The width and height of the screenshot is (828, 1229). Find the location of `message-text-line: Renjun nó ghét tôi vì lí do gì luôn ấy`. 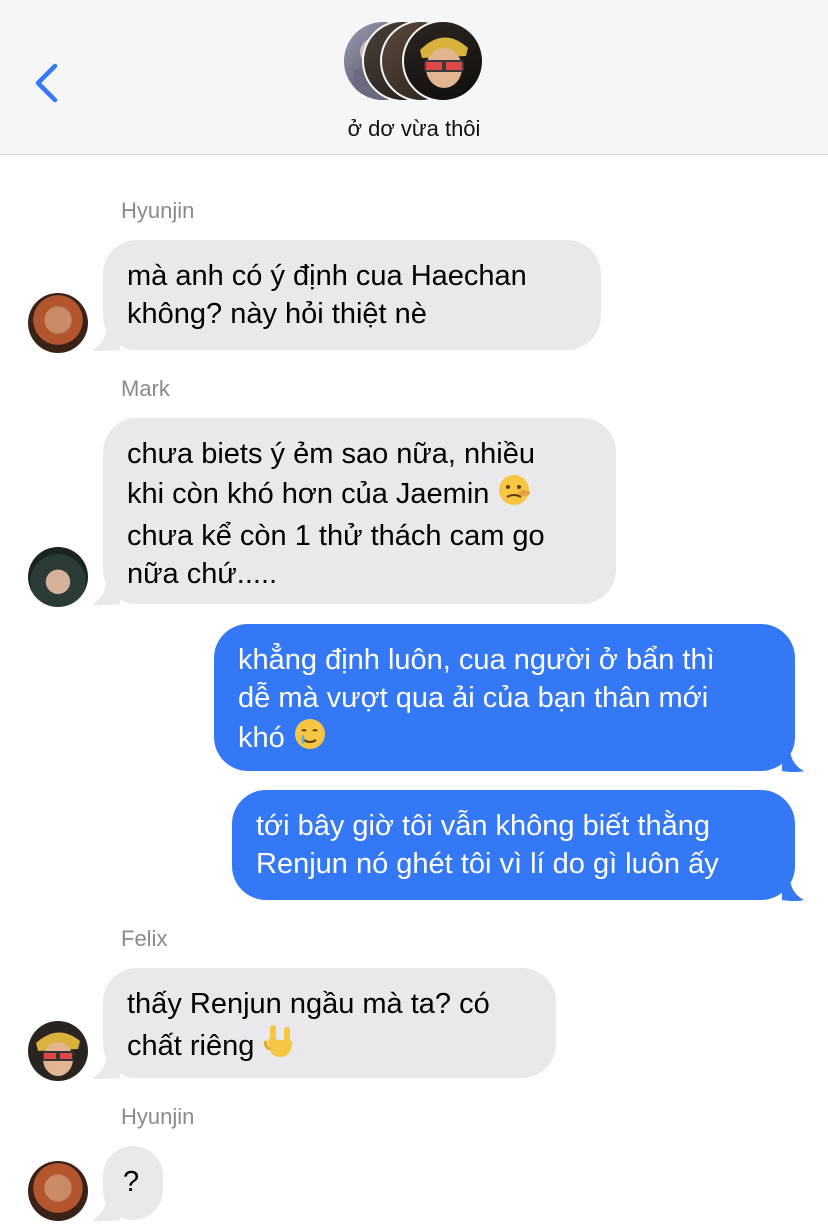

message-text-line: Renjun nó ghét tôi vì lí do gì luôn ấy is located at coordinates (487, 864).